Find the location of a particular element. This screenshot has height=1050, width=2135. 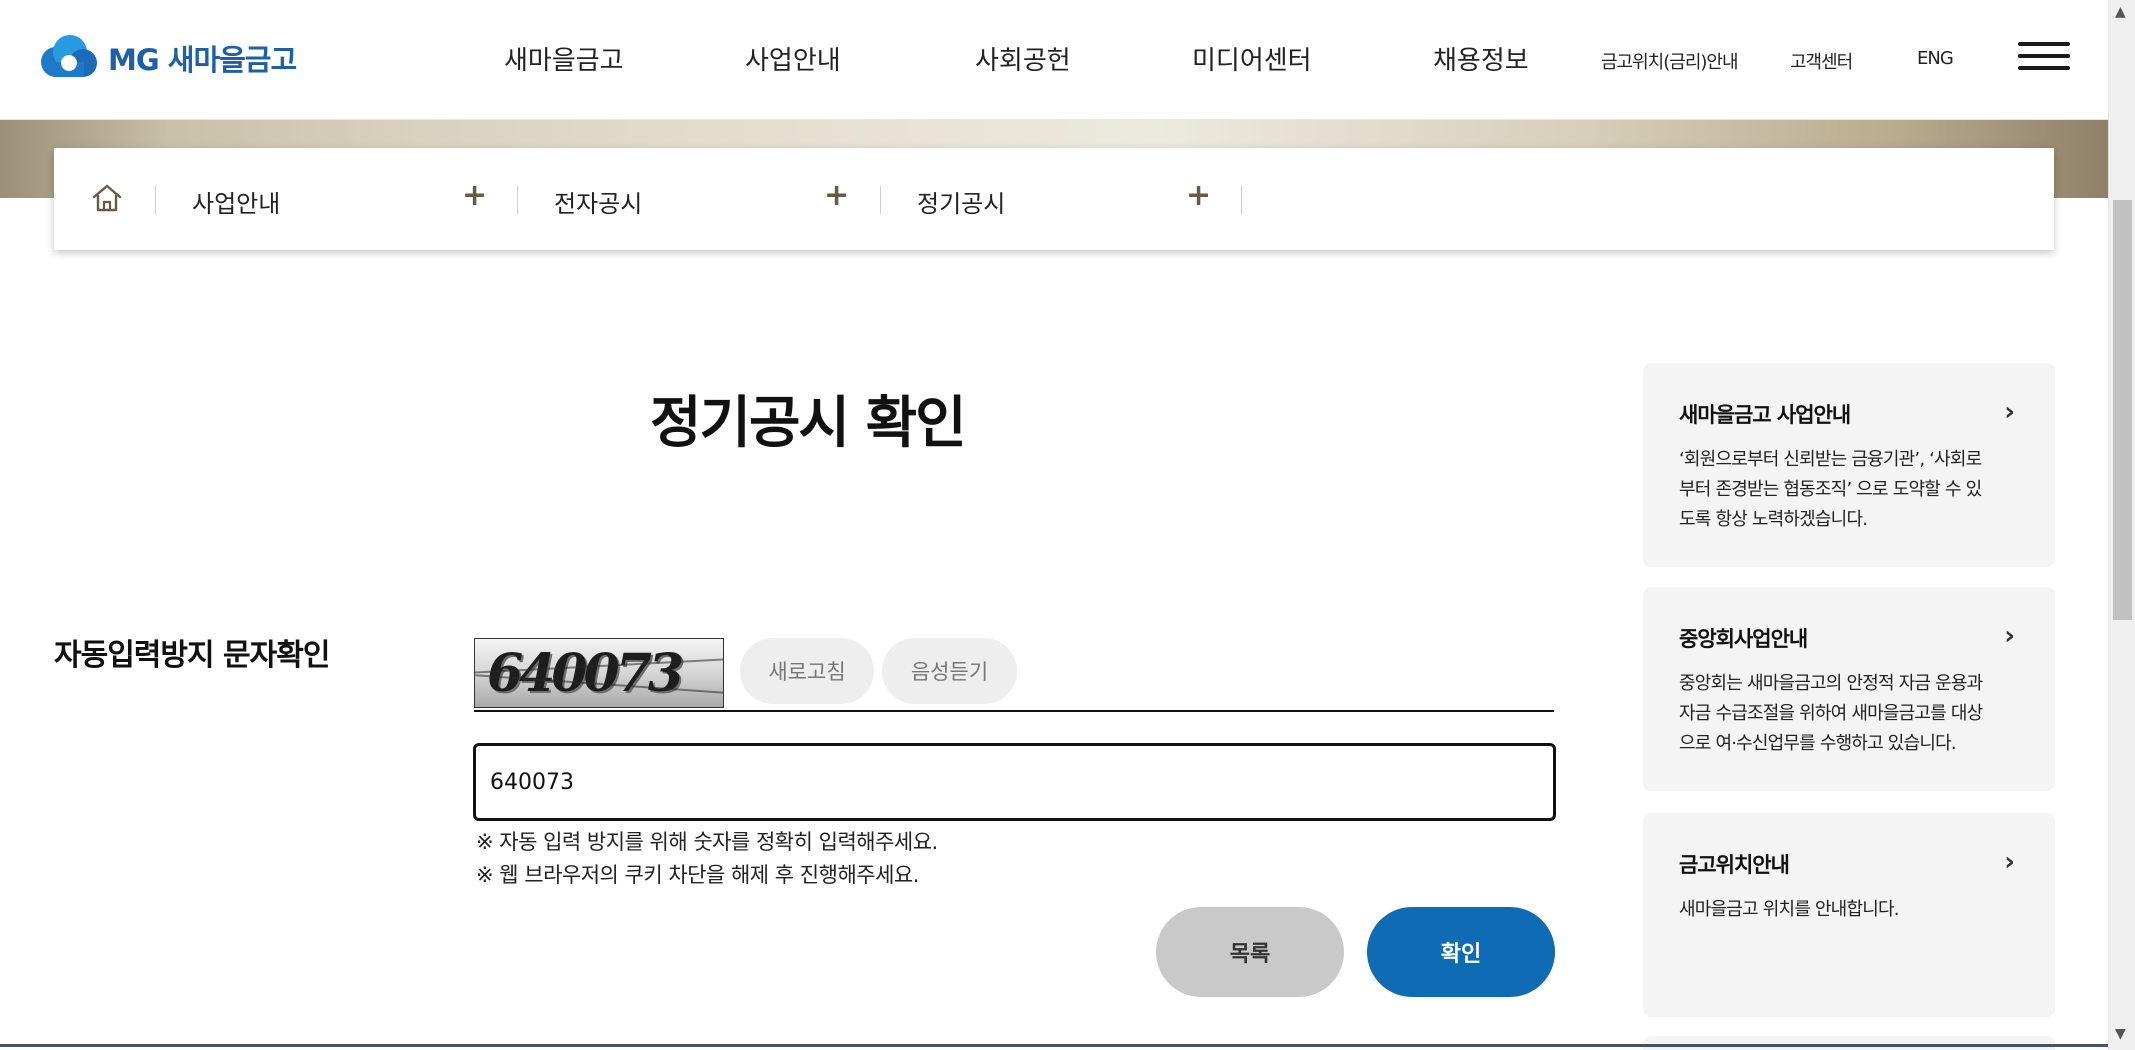

card-desc-line: 으로 여·수신업무를 수행하고 있습니다. is located at coordinates (1818, 743).